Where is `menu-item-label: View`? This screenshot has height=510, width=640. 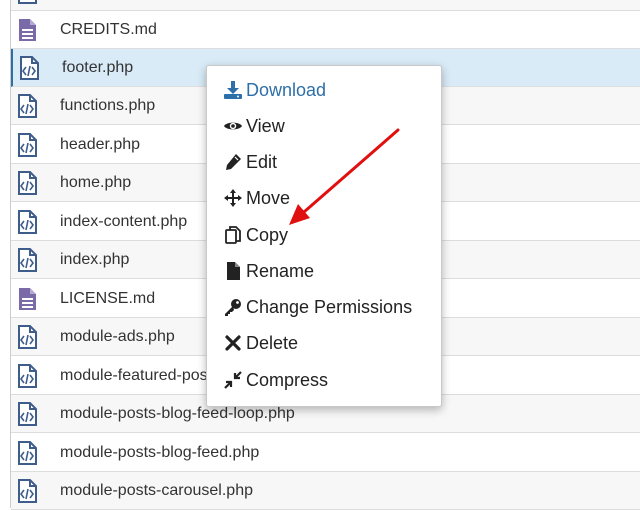 menu-item-label: View is located at coordinates (265, 125).